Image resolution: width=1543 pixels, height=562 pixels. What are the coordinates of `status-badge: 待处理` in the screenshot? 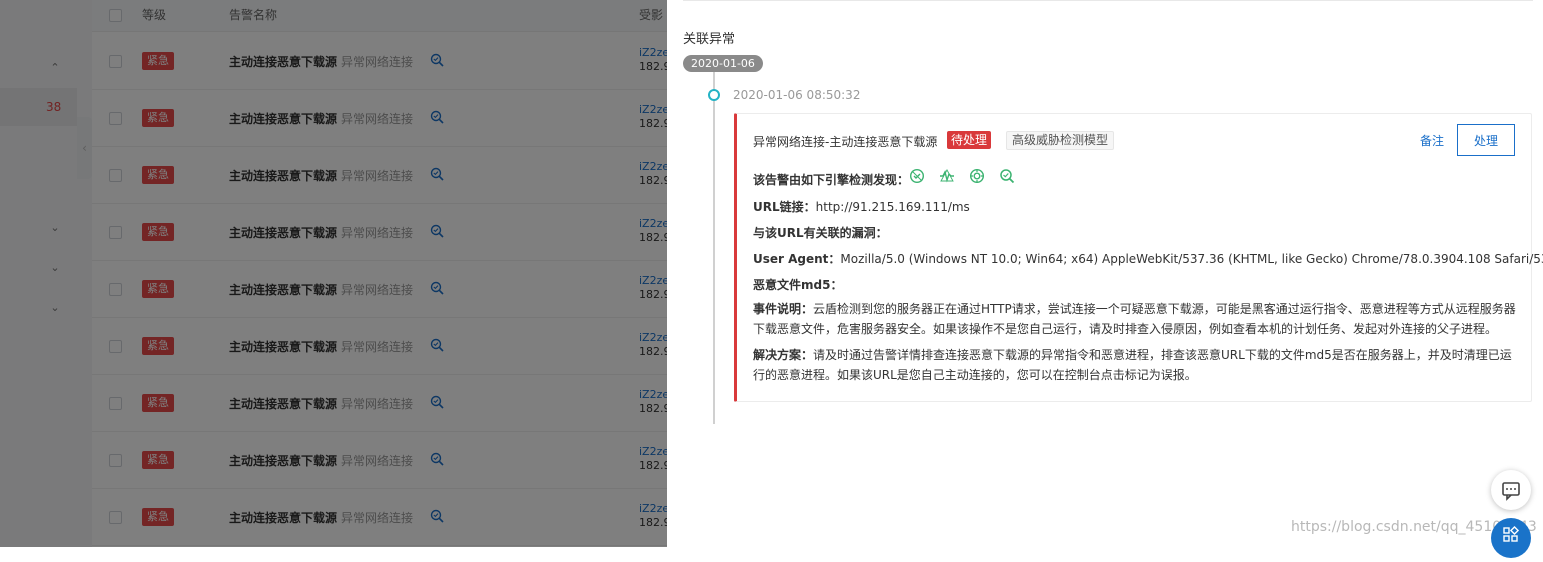 It's located at (969, 140).